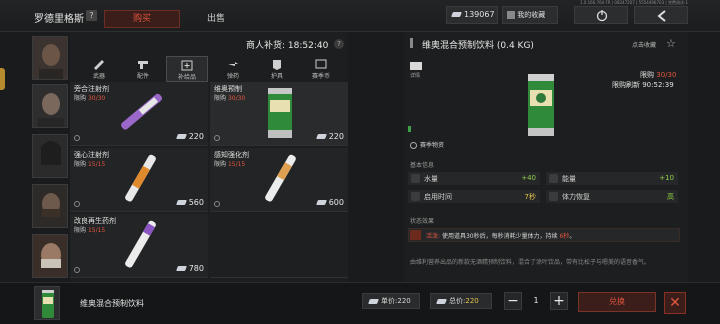 The width and height of the screenshot is (720, 324). I want to click on category-season-coin: 赛季币, so click(321, 69).